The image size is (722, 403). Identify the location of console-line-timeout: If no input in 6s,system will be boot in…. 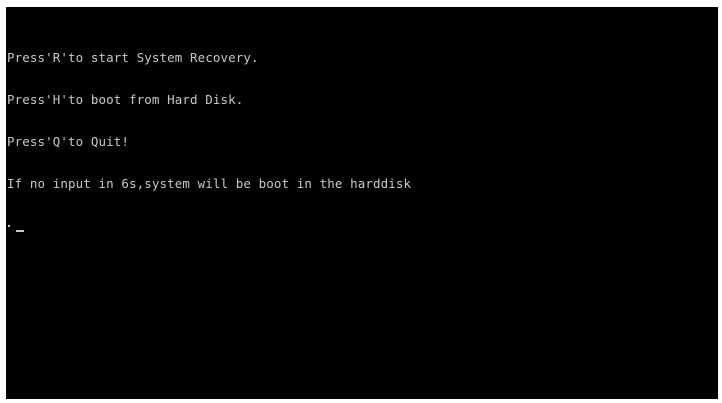
(209, 183).